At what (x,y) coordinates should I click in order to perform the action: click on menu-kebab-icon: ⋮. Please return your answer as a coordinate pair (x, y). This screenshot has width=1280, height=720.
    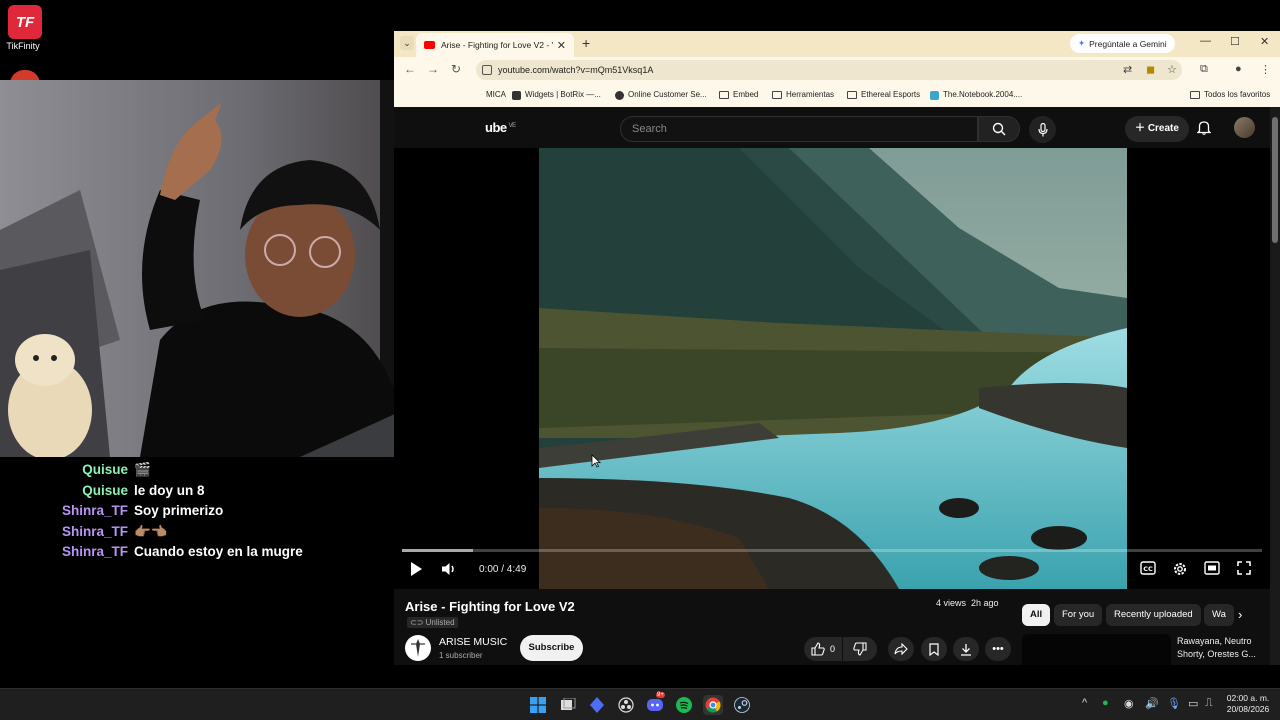
    Looking at the image, I should click on (1265, 69).